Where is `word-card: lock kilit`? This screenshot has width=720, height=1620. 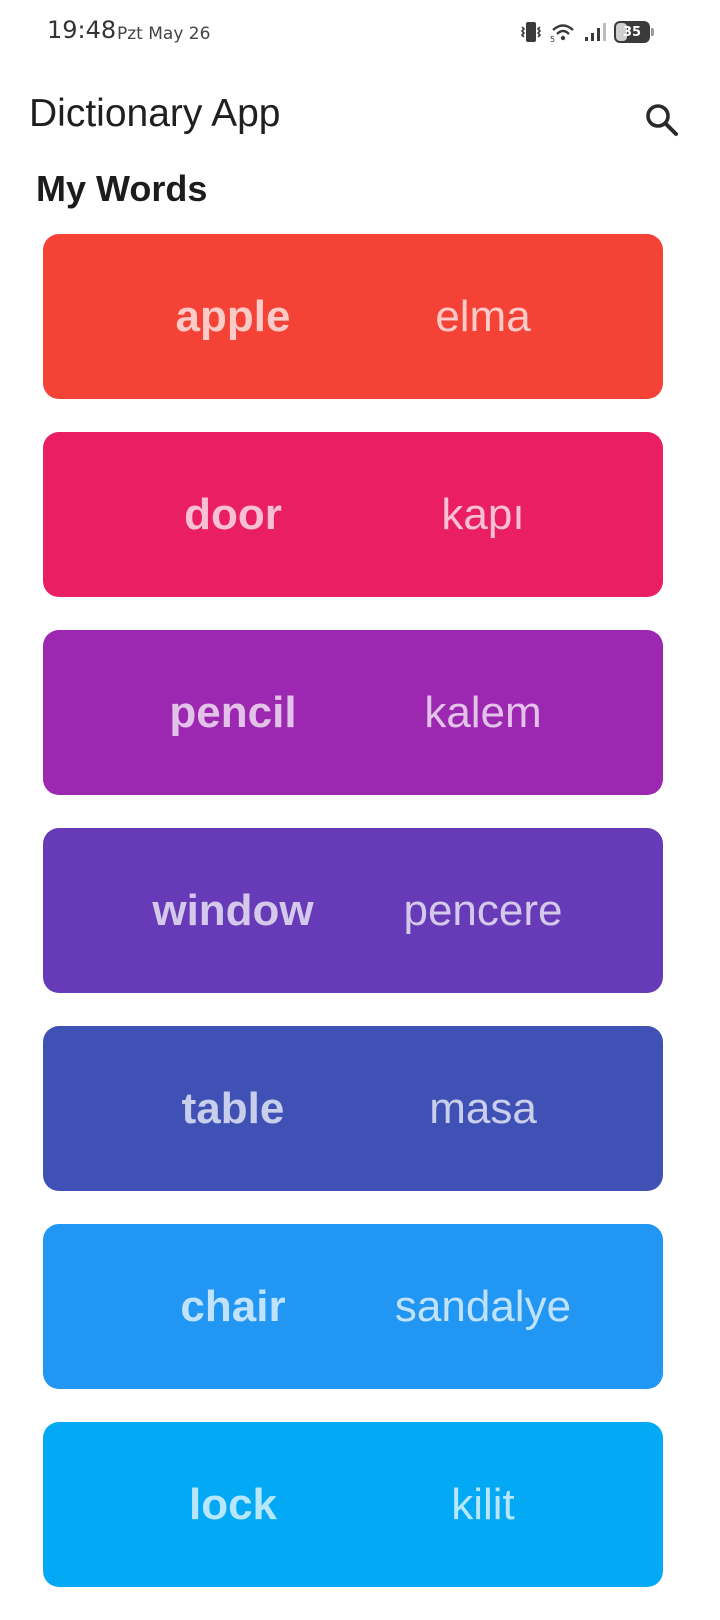 word-card: lock kilit is located at coordinates (353, 1504).